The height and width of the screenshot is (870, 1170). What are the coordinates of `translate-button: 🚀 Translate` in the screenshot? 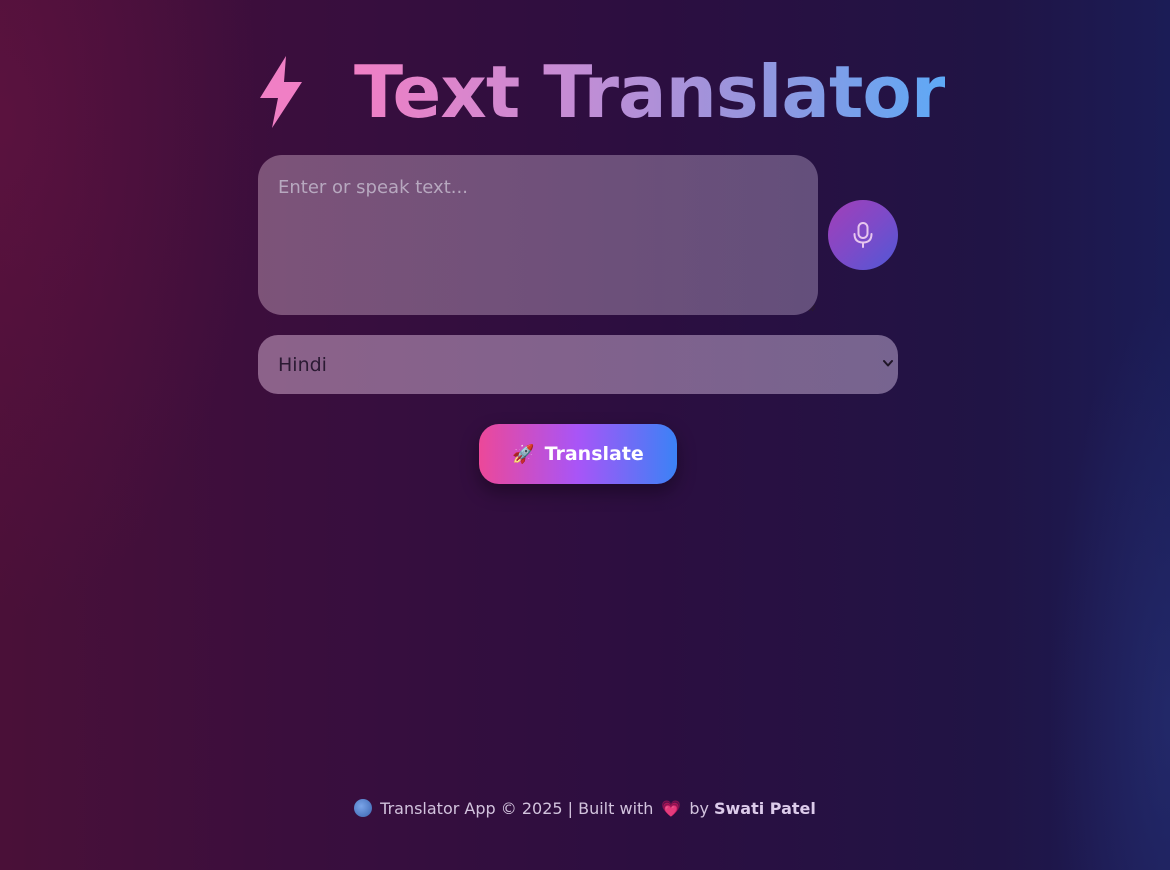 It's located at (578, 454).